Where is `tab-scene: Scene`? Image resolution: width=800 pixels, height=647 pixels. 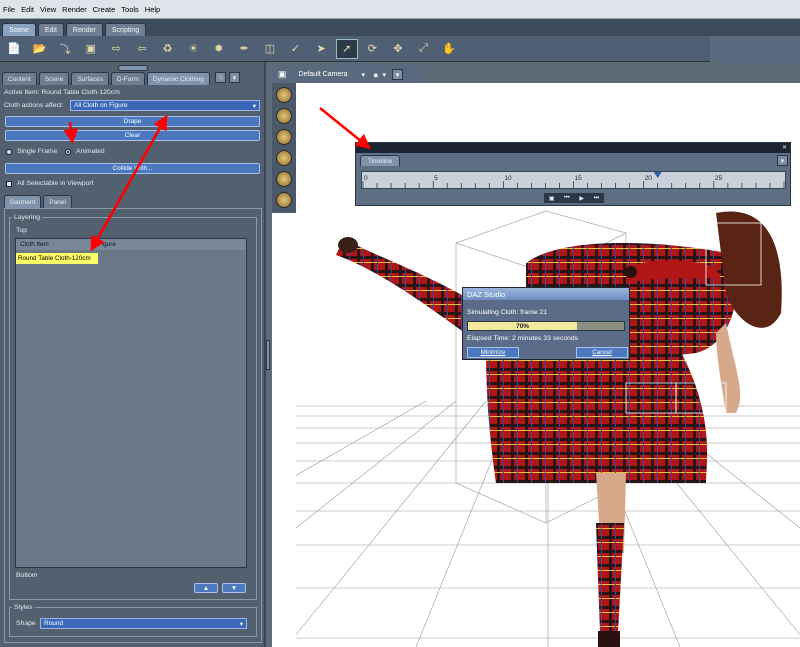
tab-scene: Scene is located at coordinates (19, 29).